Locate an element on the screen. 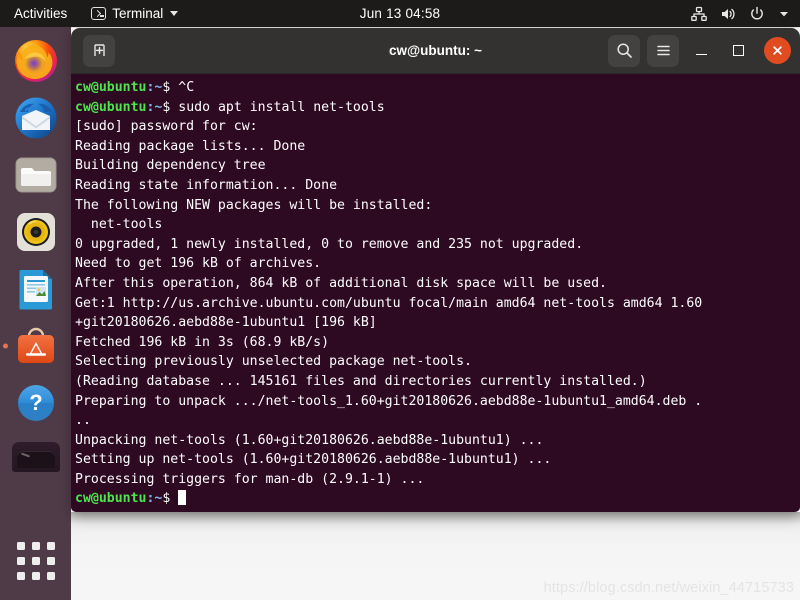  terminal-command: ^C is located at coordinates (186, 87).